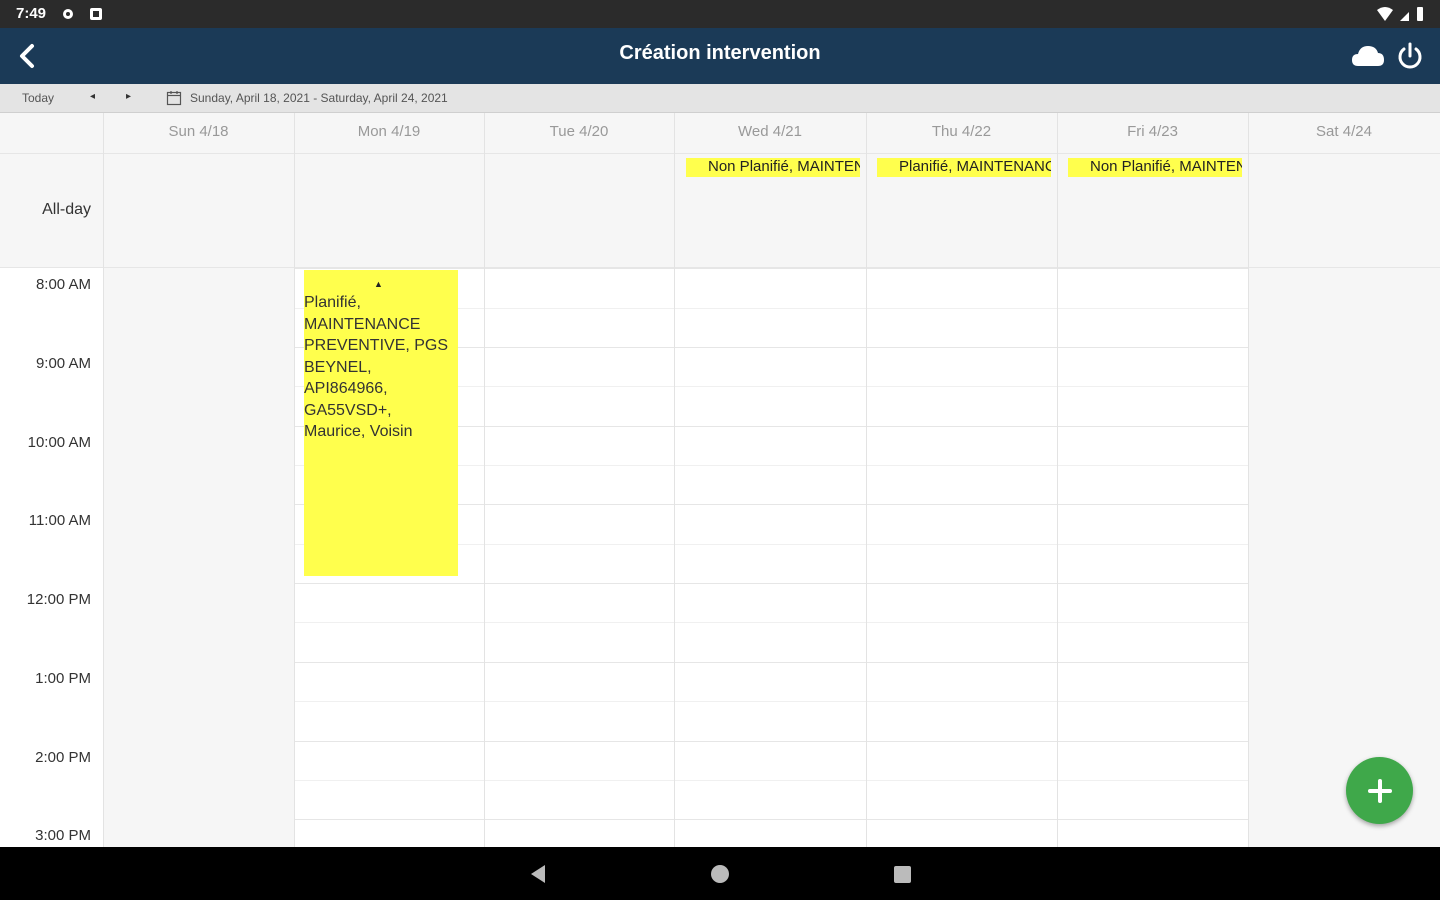  I want to click on time-label: 1:00 PM, so click(63, 678).